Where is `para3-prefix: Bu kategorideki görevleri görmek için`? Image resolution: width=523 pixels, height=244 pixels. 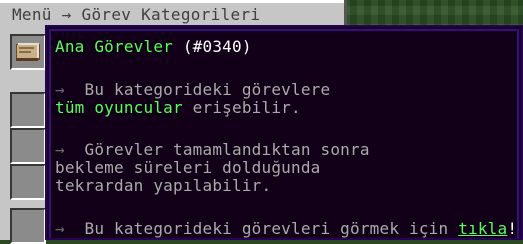
para3-prefix: Bu kategorideki görevleri görmek için is located at coordinates (266, 228).